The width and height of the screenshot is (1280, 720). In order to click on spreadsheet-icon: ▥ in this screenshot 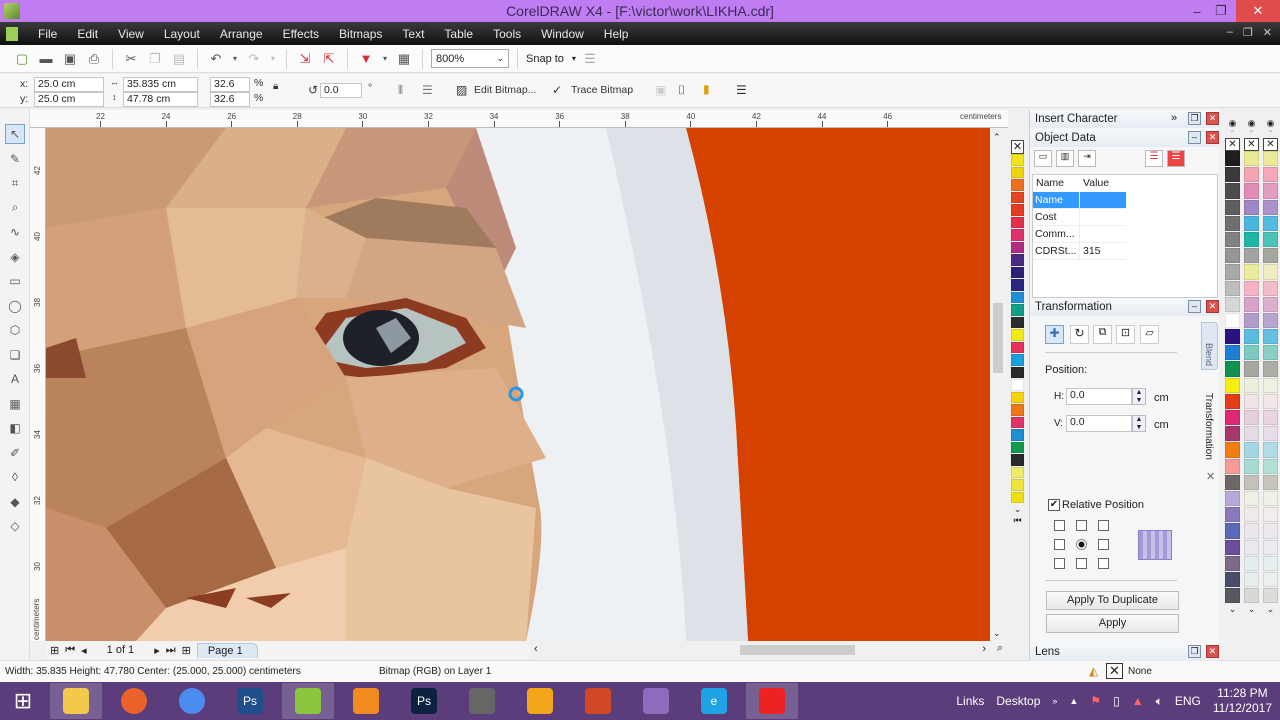, I will do `click(1065, 158)`.